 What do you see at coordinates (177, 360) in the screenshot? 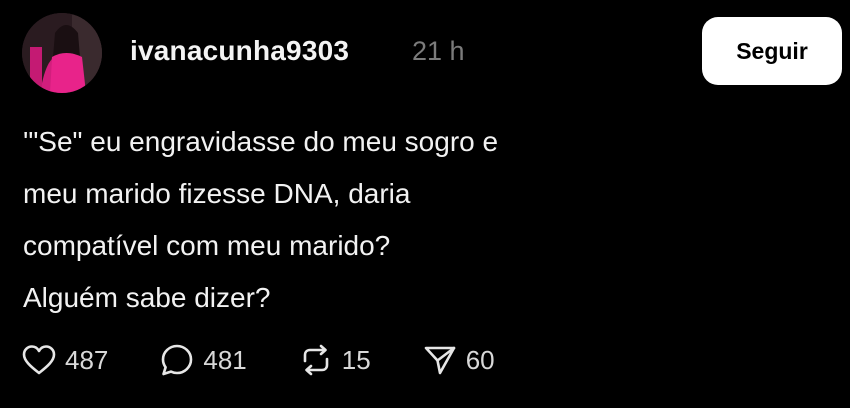
I see `comment-bubble-icon` at bounding box center [177, 360].